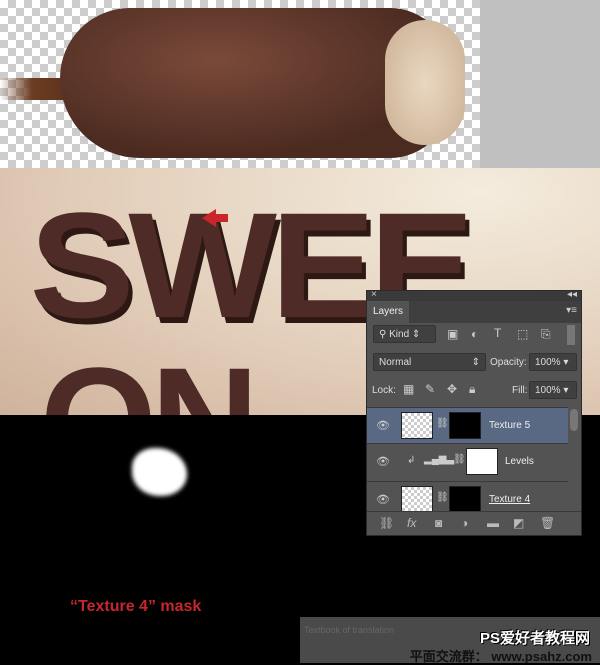 The height and width of the screenshot is (665, 600). What do you see at coordinates (508, 362) in the screenshot?
I see `opacity-label: Opacity:` at bounding box center [508, 362].